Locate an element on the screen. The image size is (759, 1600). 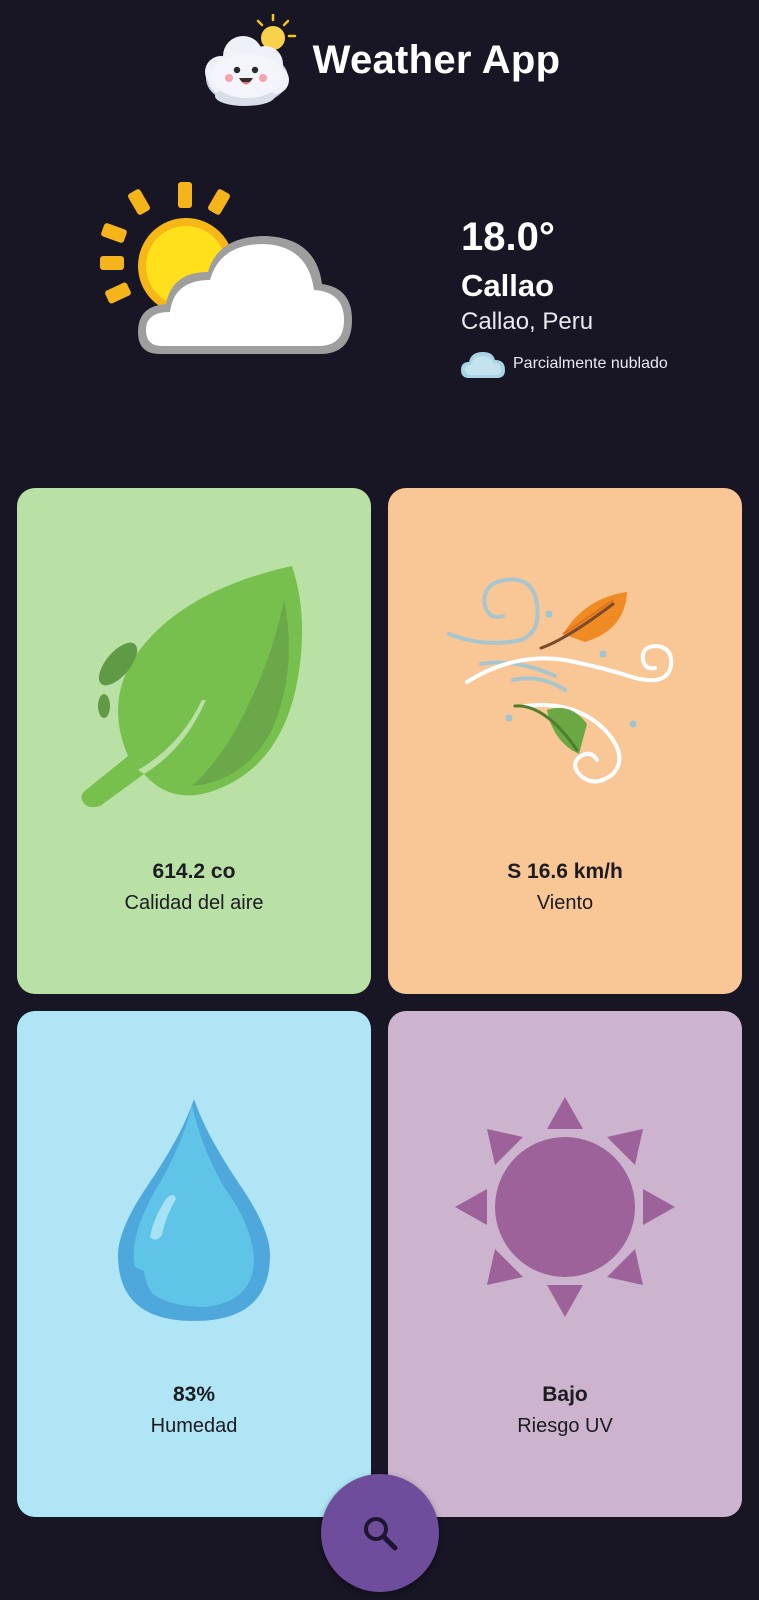
uv-value: Bajo is located at coordinates (565, 1394).